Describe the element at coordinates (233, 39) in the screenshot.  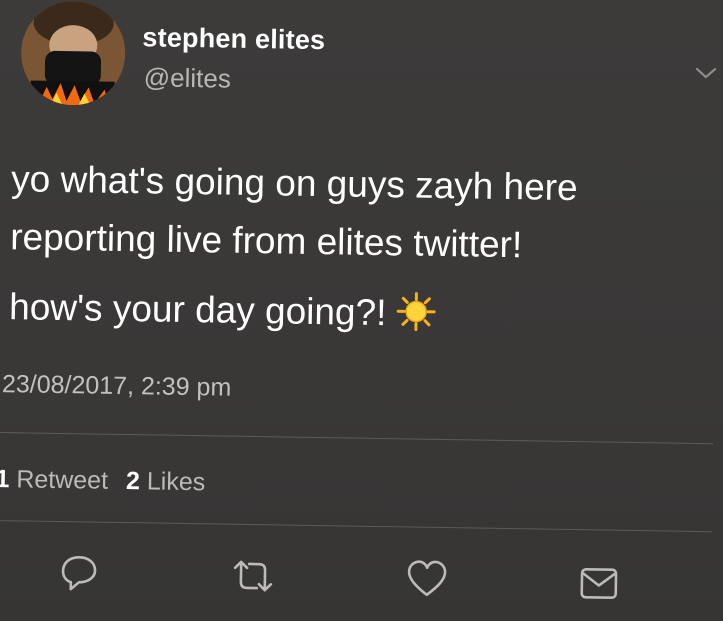
I see `display-name: stephen elites` at that location.